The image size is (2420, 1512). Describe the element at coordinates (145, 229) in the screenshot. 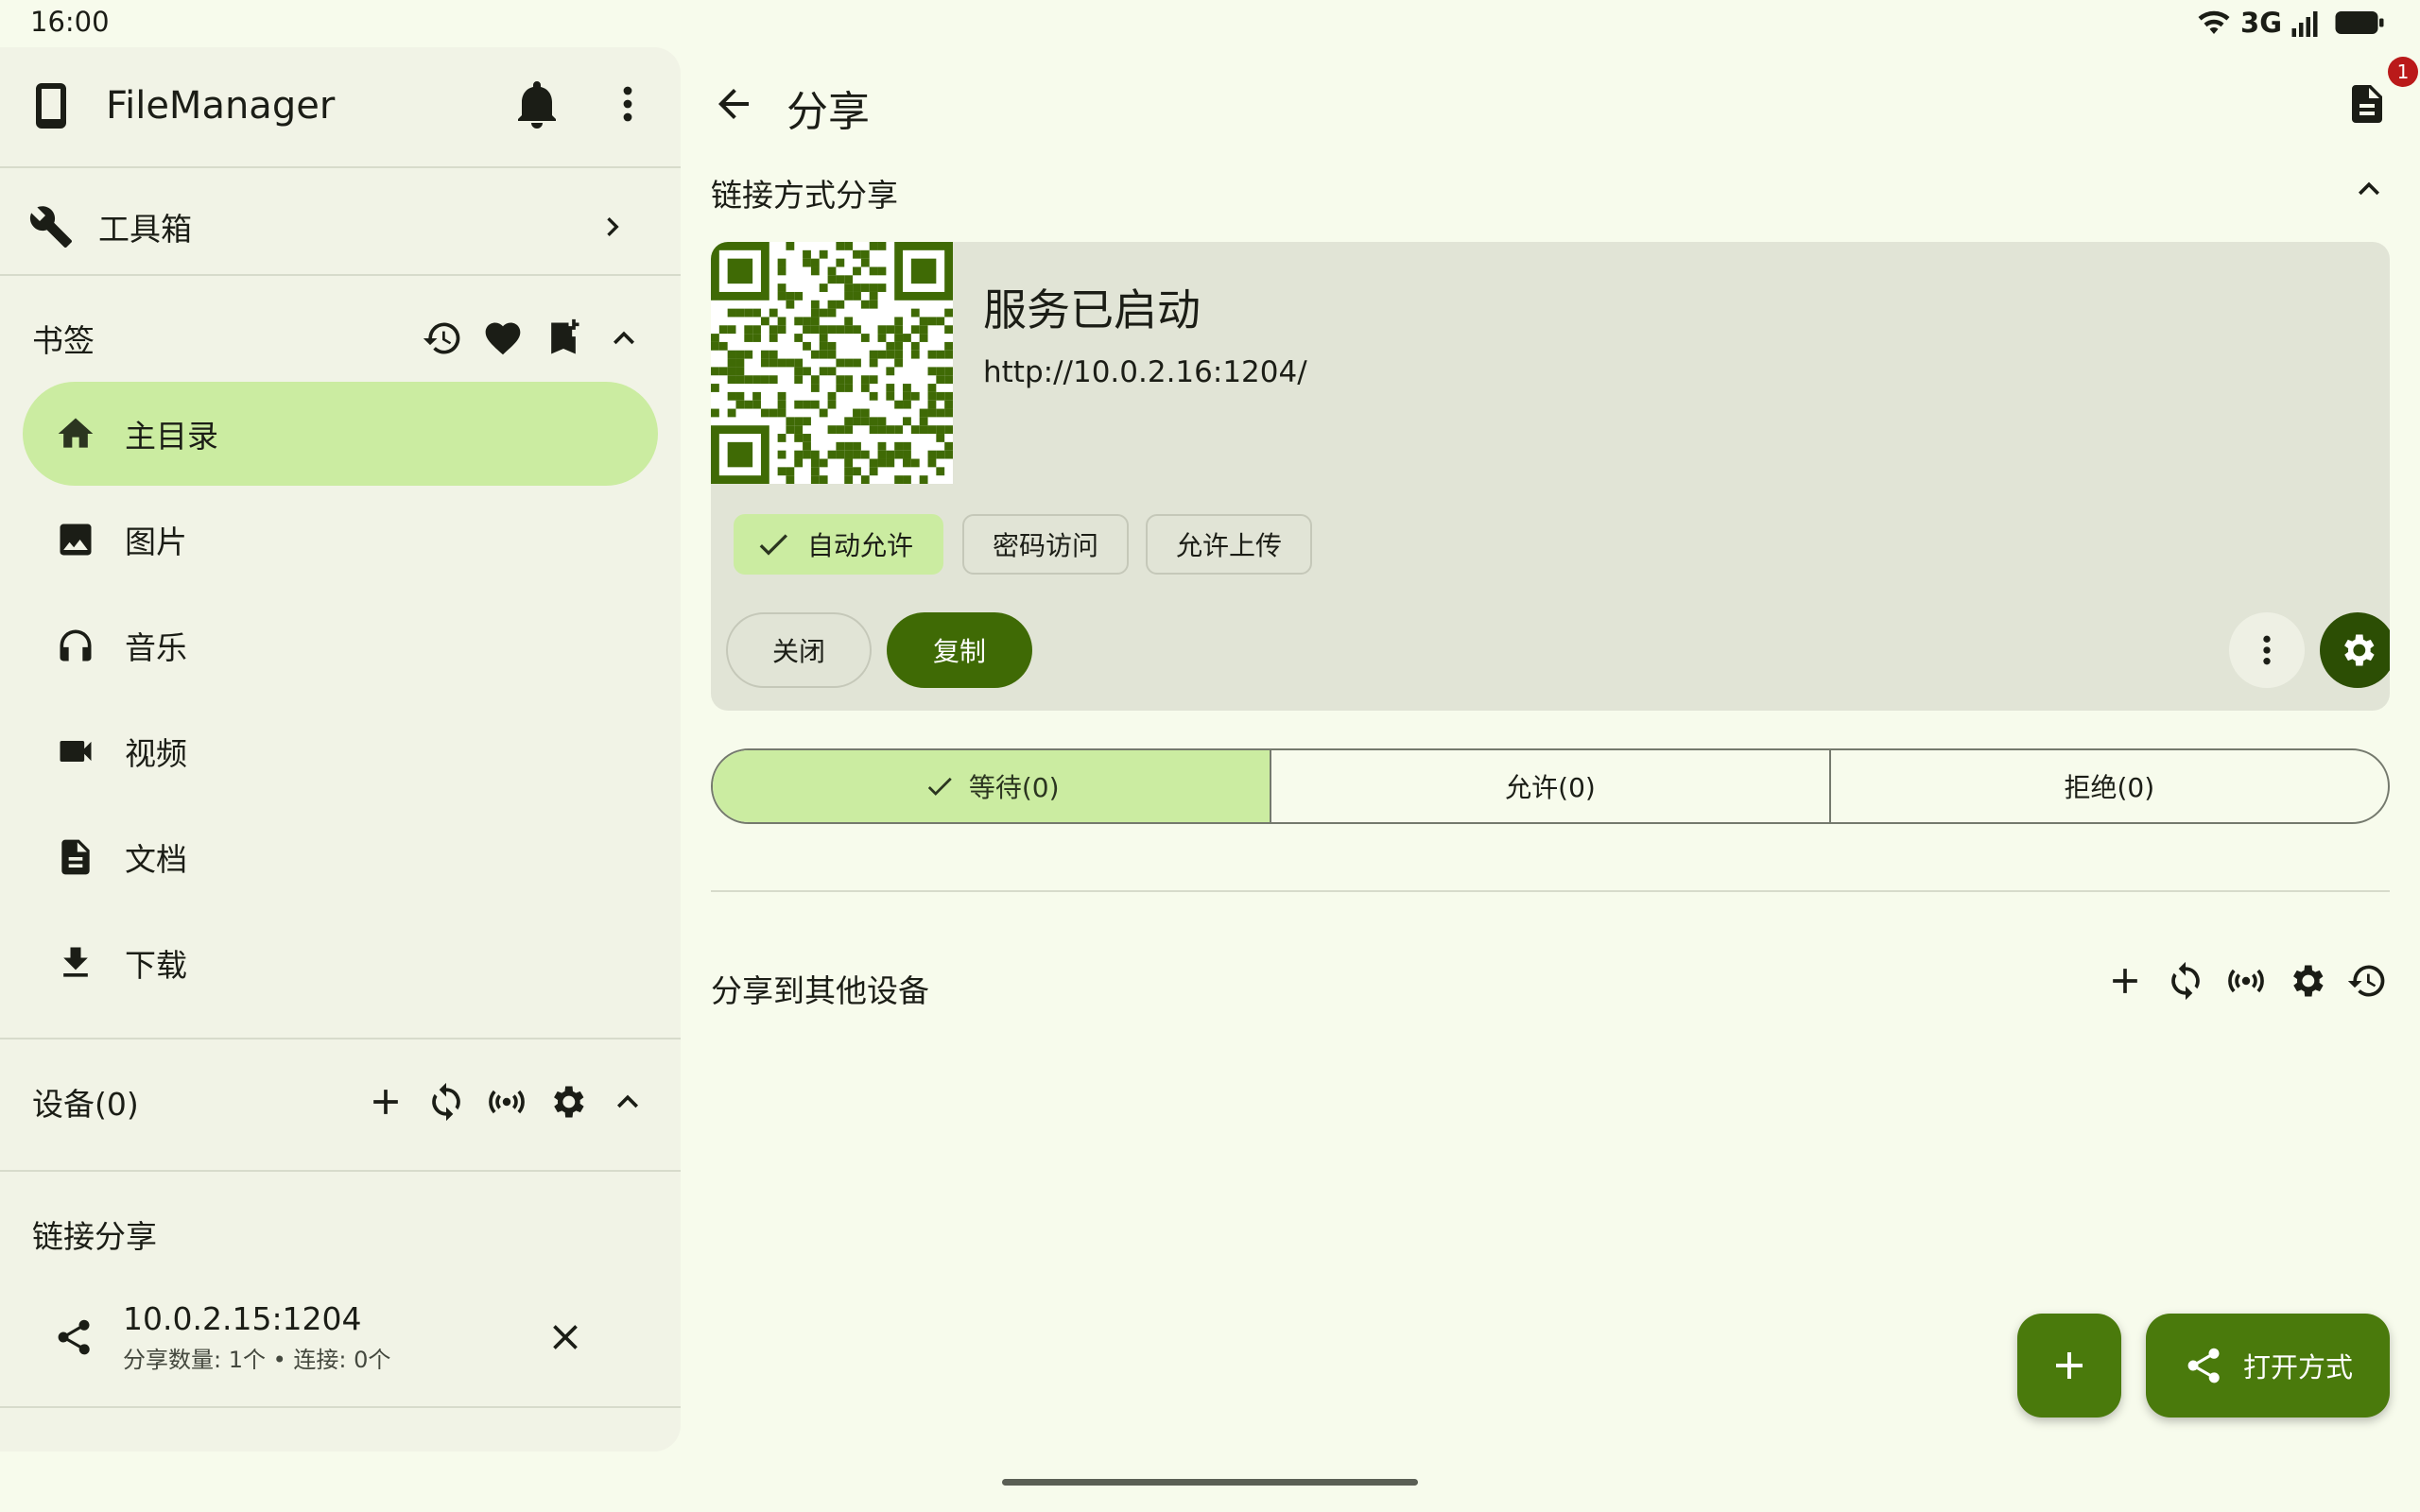

I see `toolbox-label: 工具箱` at that location.